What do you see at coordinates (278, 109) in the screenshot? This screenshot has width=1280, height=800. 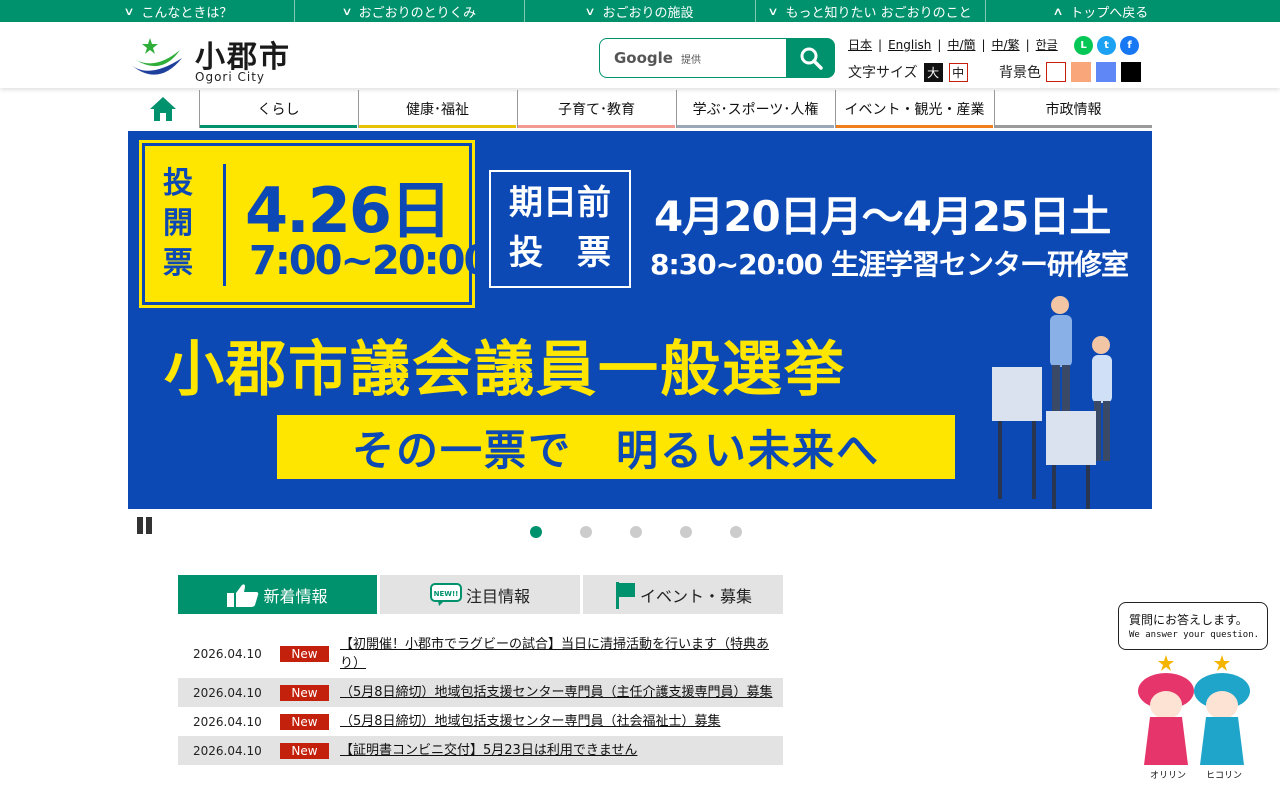 I see `gnav-item-kurashi: くらし` at bounding box center [278, 109].